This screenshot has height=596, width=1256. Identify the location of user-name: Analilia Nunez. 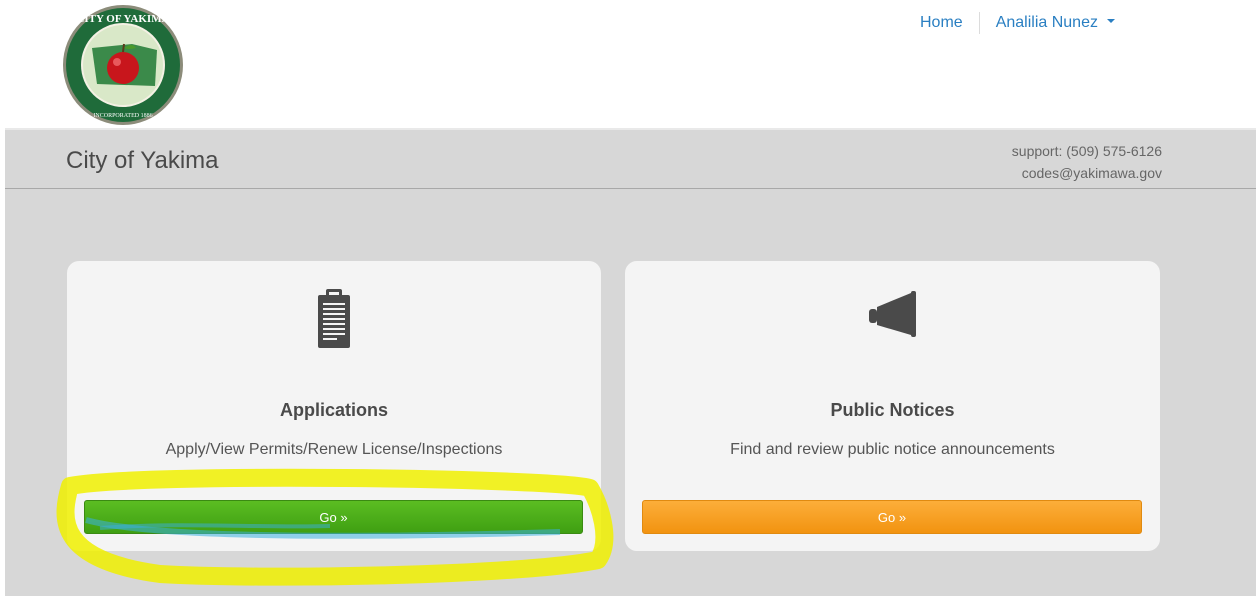
(1046, 22).